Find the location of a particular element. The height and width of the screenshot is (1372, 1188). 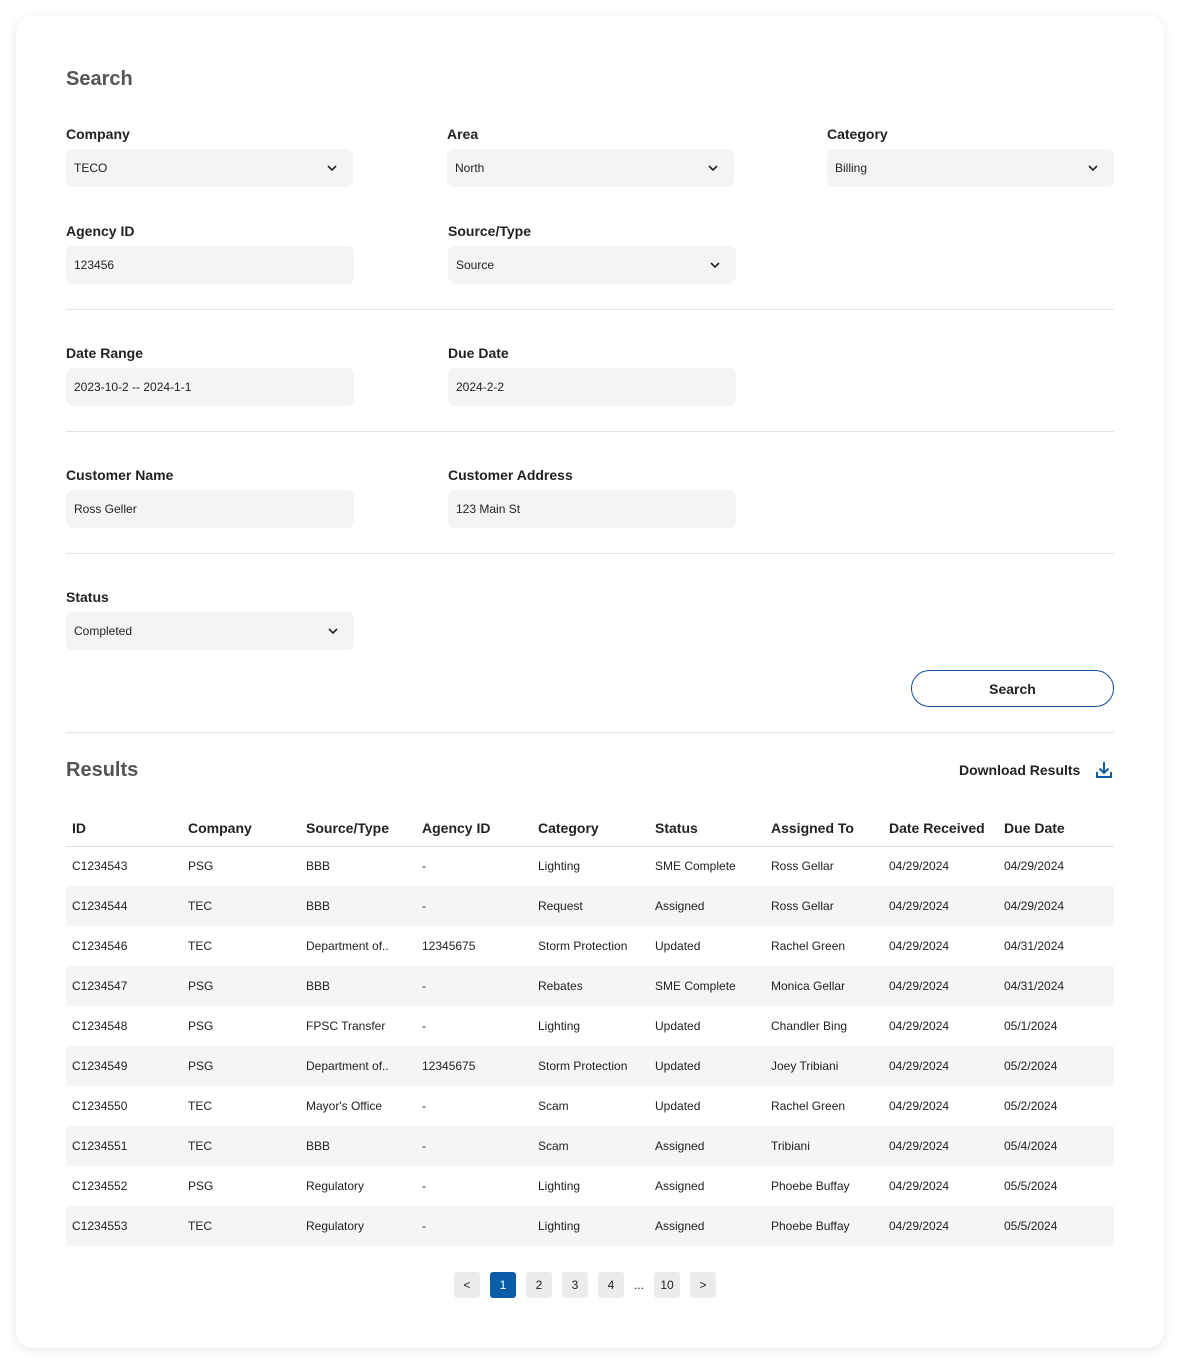

cell-id: C1234548 is located at coordinates (100, 1026).